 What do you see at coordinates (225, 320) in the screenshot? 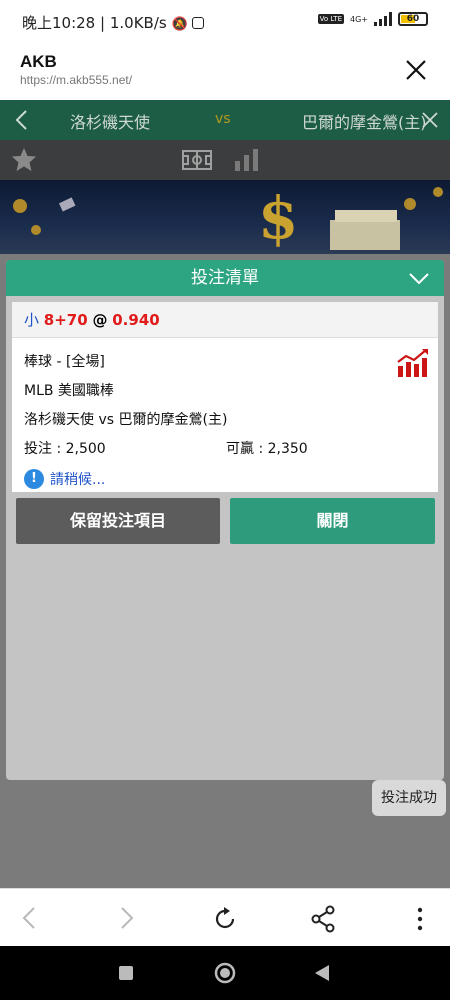
I see `bet-selection: 小 8+70 @ 0.940` at bounding box center [225, 320].